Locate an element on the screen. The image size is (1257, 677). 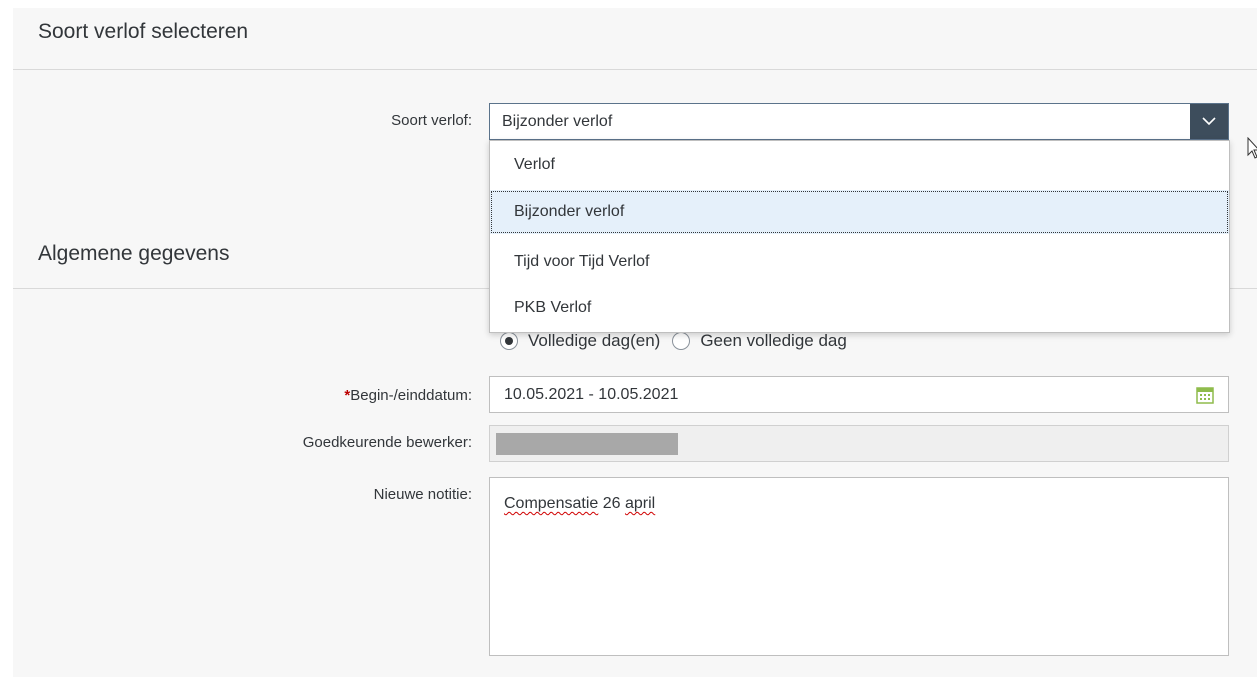
section-divider is located at coordinates (635, 69).